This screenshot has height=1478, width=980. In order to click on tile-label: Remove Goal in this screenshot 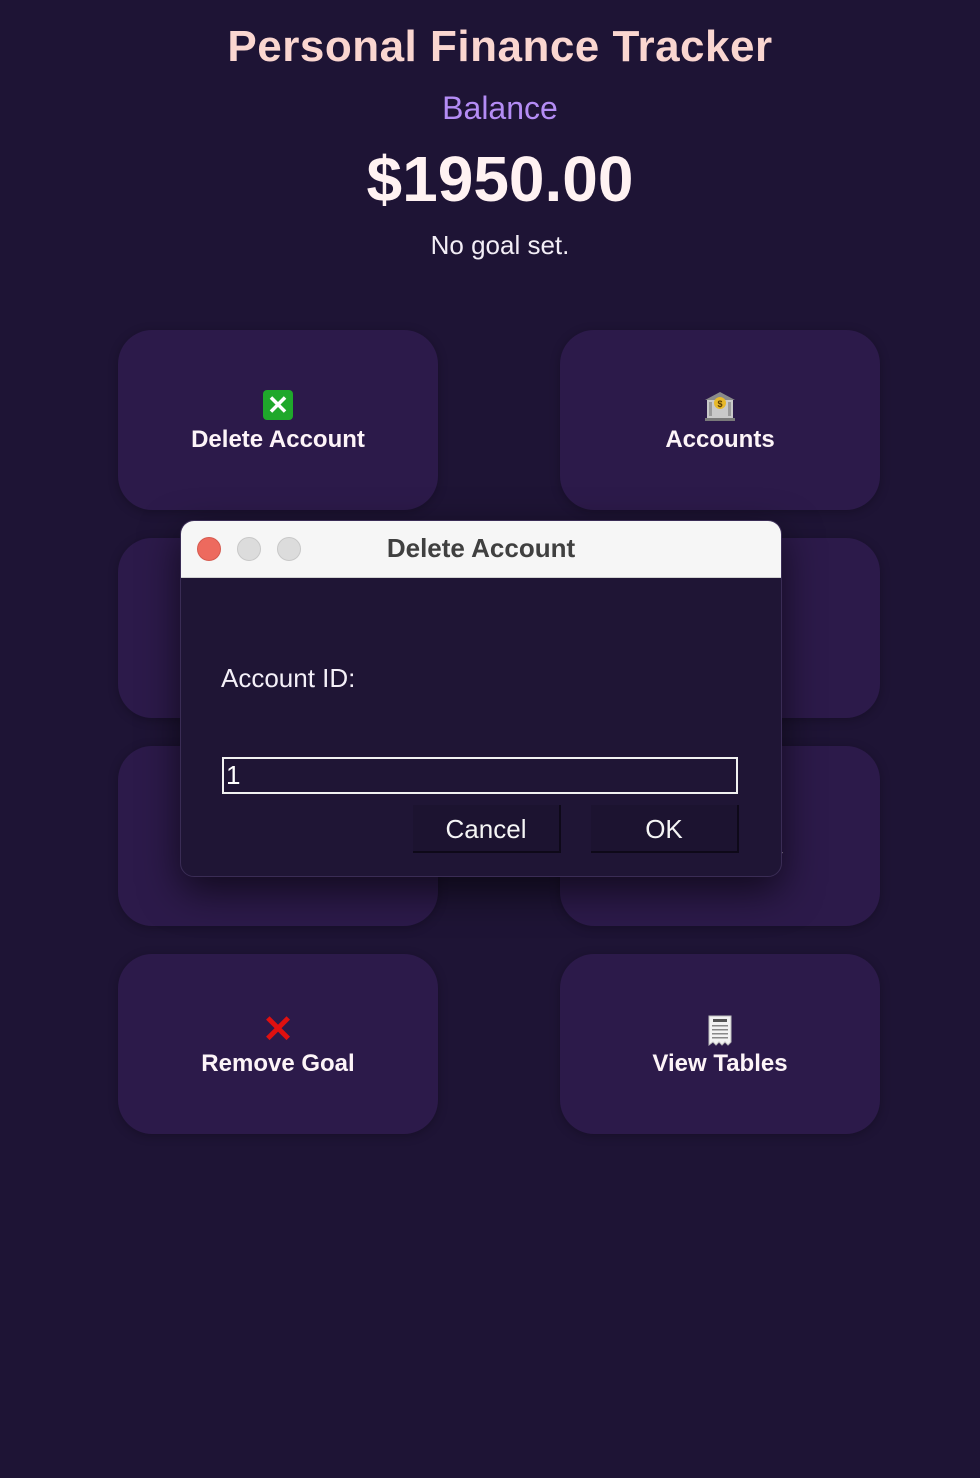, I will do `click(278, 1063)`.